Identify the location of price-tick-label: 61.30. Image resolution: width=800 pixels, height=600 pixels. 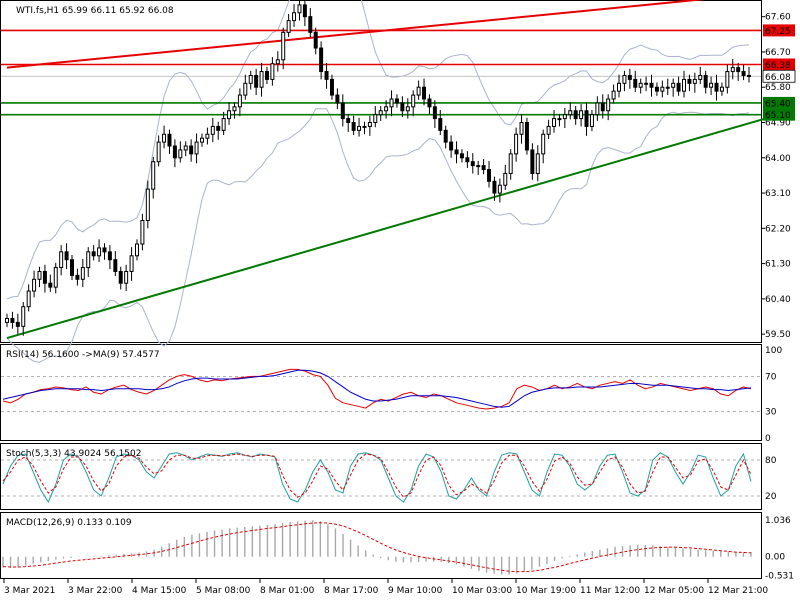
(778, 265).